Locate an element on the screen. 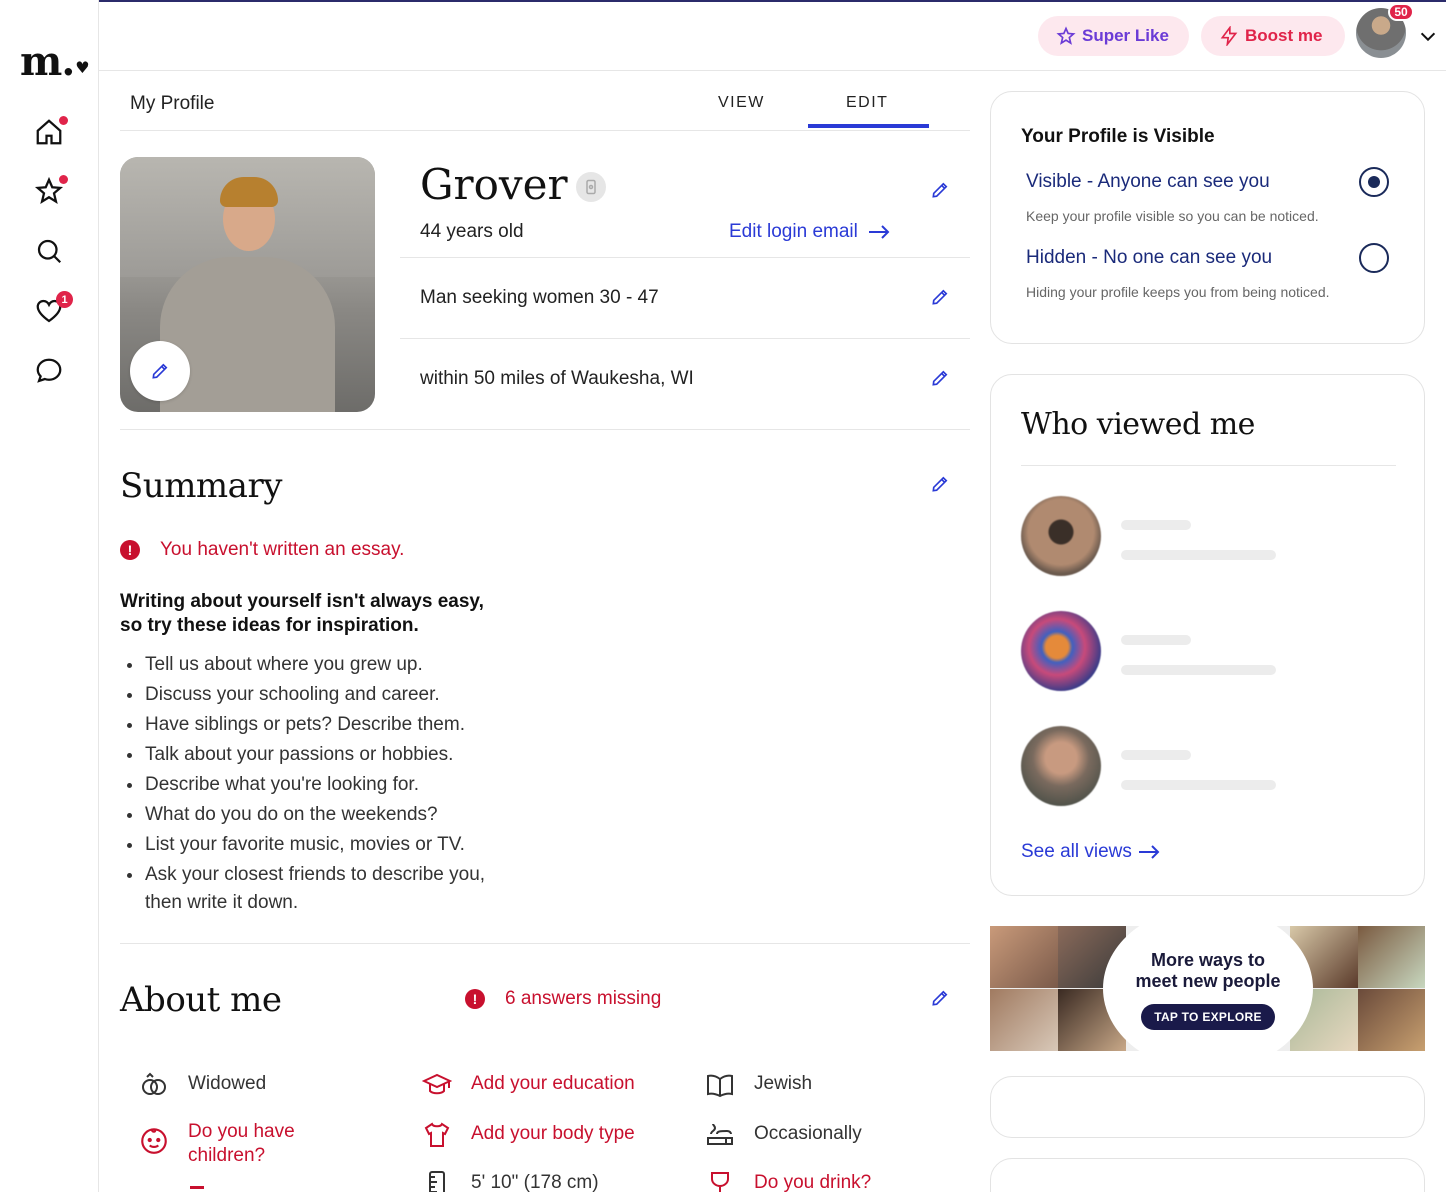  empty-card is located at coordinates (1207, 1107).